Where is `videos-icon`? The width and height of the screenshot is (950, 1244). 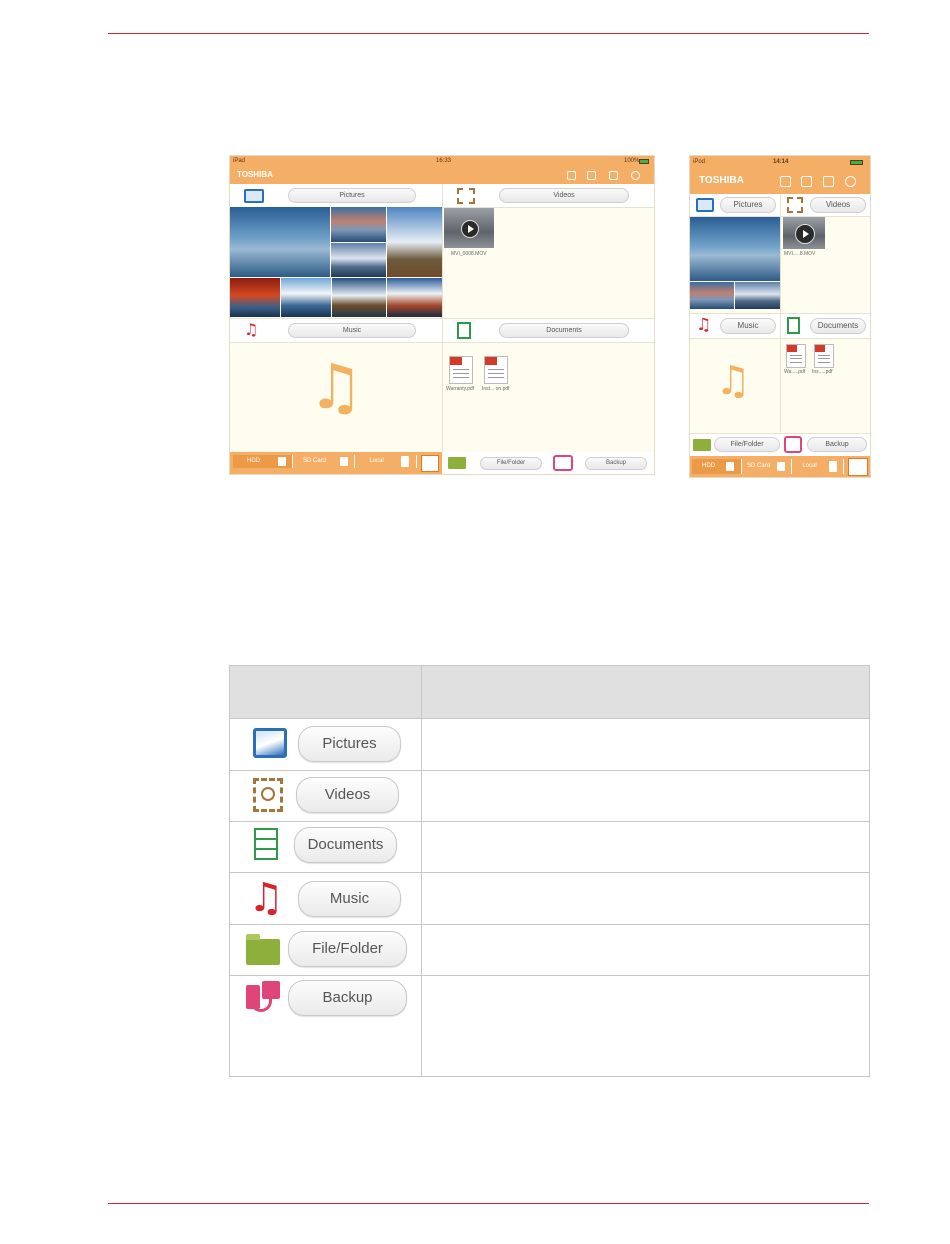 videos-icon is located at coordinates (466, 196).